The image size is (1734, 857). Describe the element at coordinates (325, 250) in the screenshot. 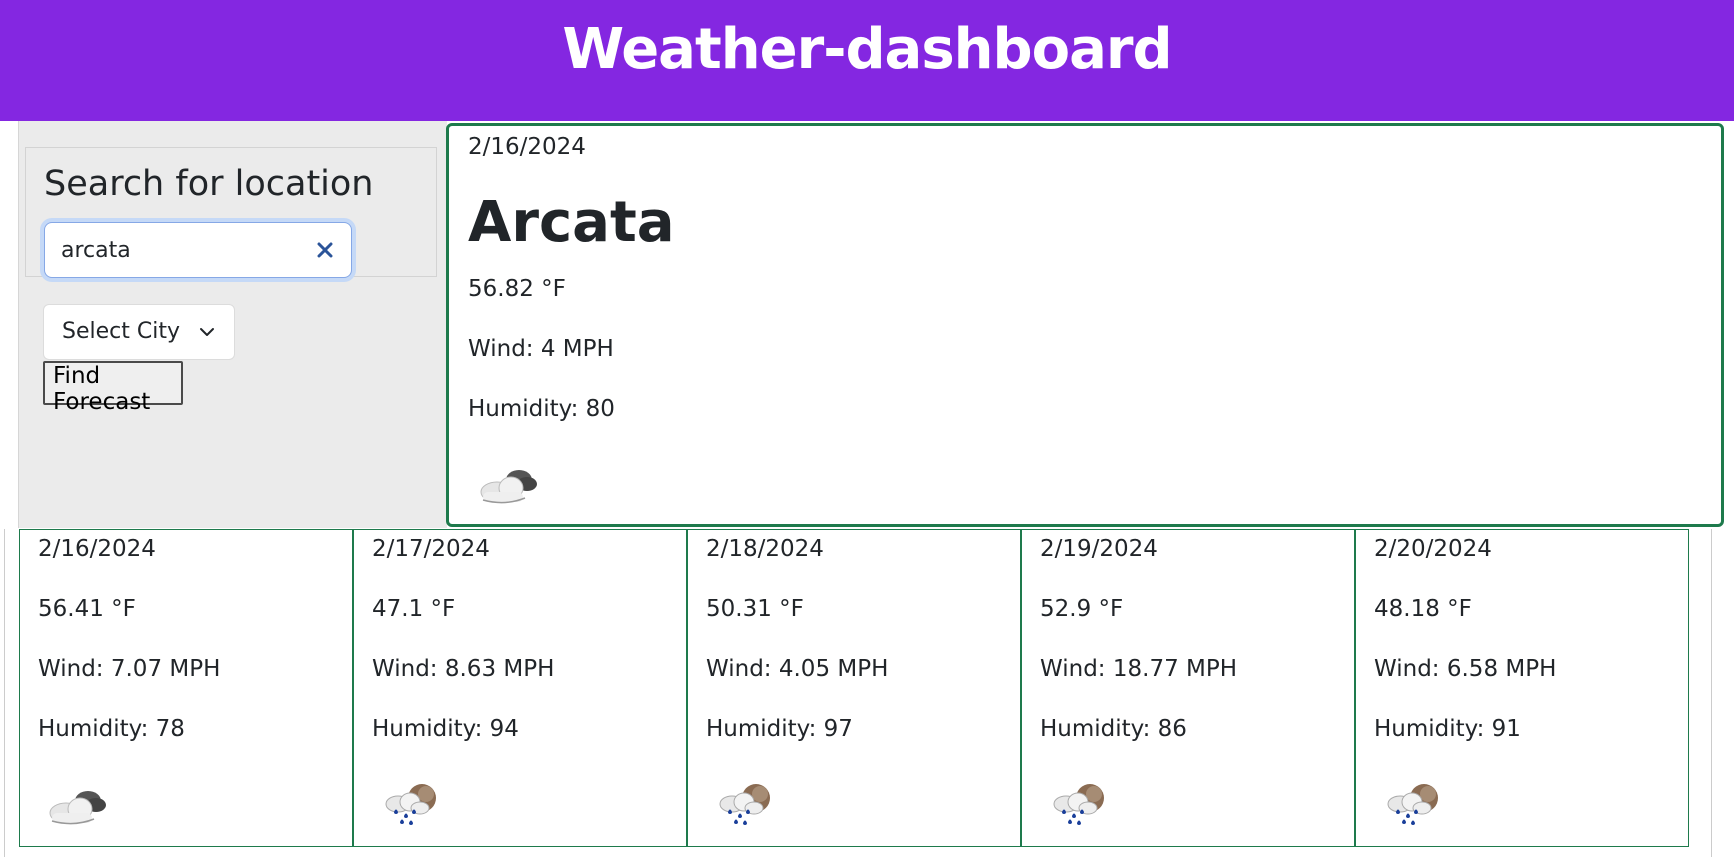

I see `clear-icon` at that location.